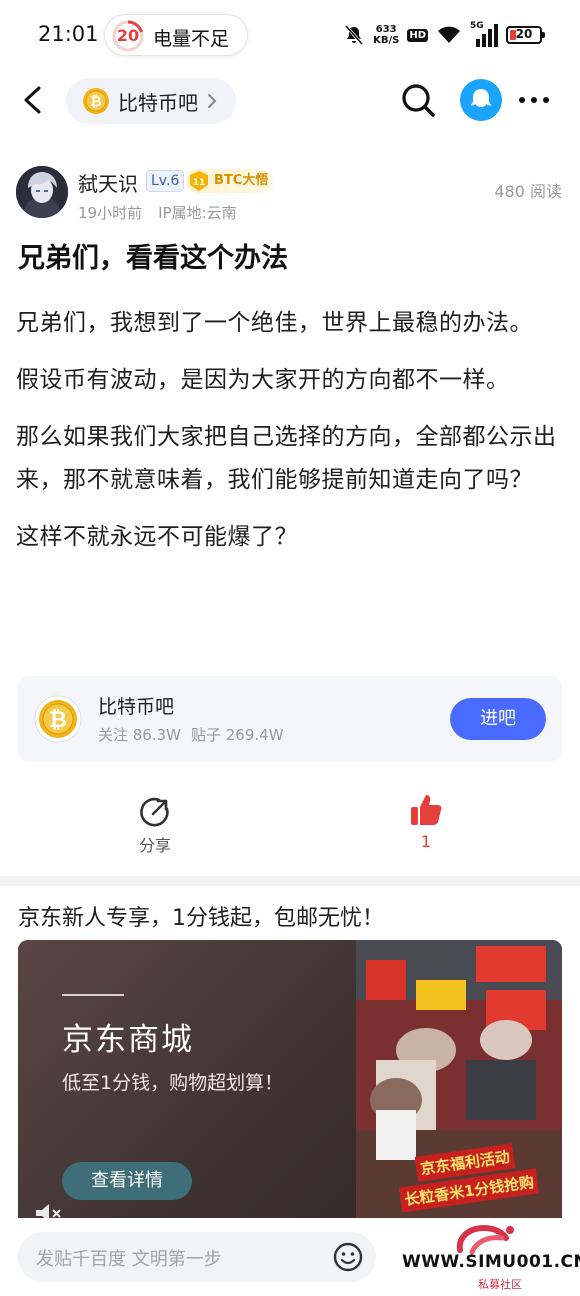  I want to click on author-name: 弑天识, so click(108, 182).